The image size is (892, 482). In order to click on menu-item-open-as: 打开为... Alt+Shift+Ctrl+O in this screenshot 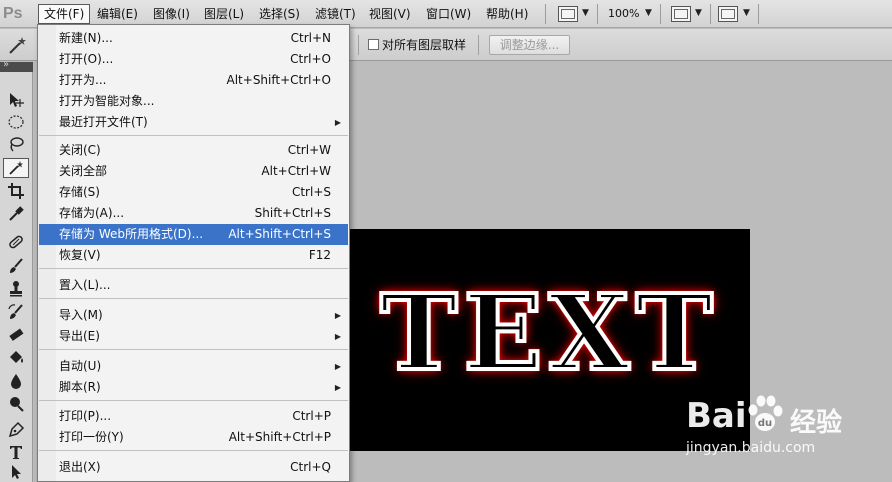, I will do `click(193, 80)`.